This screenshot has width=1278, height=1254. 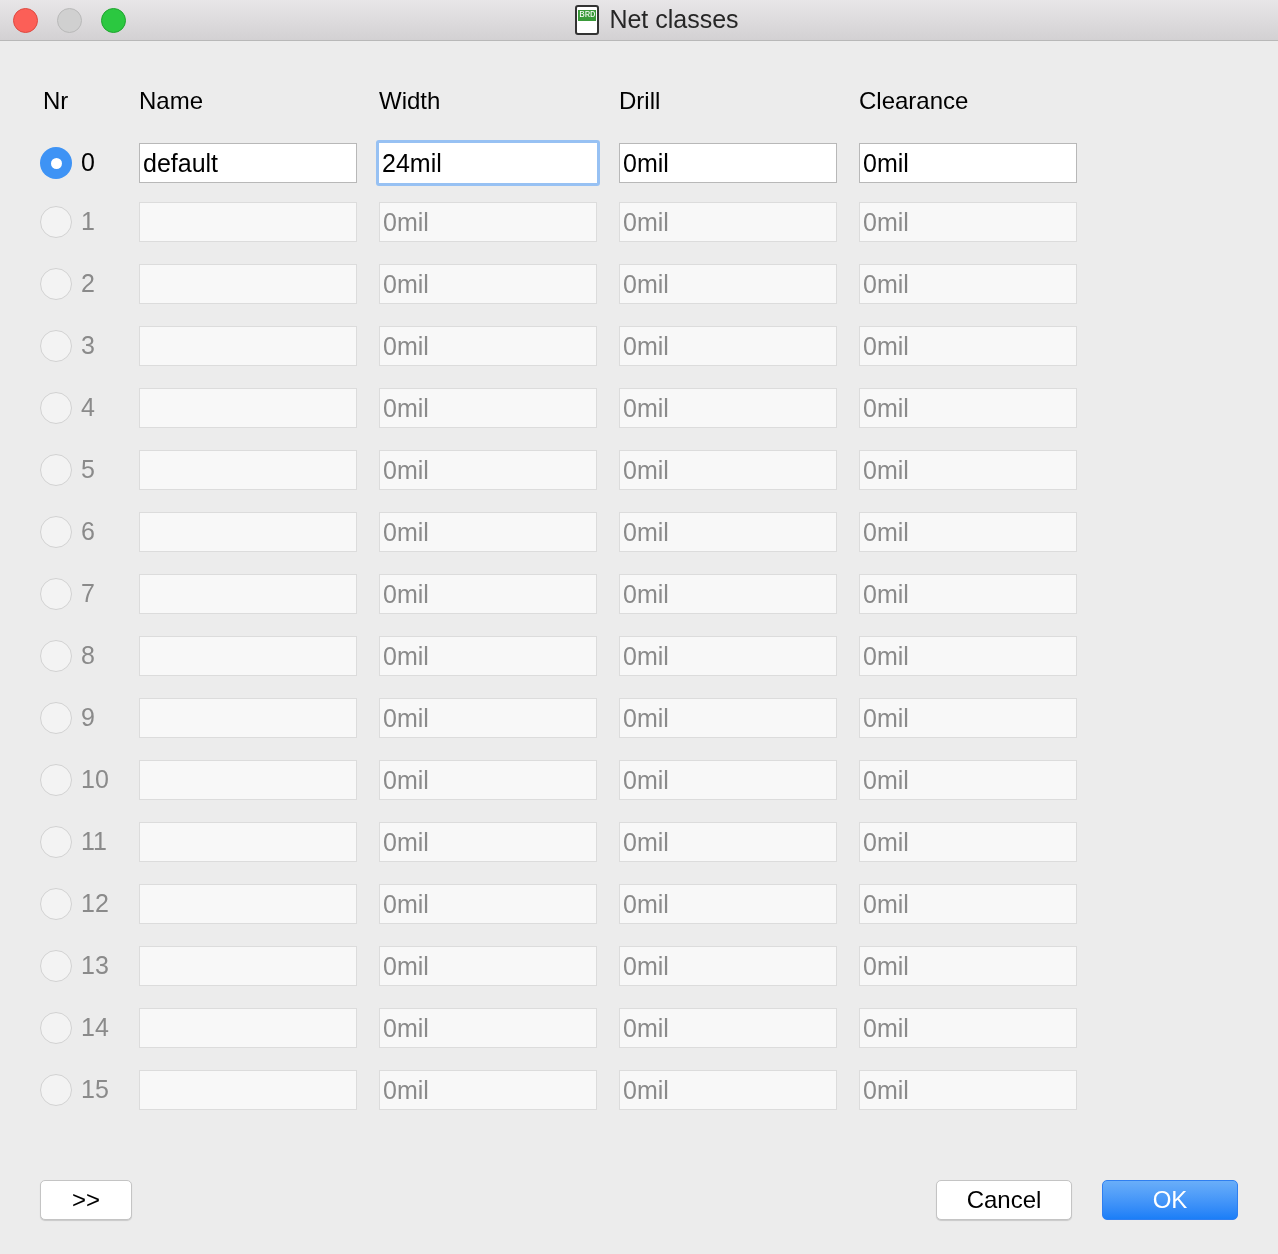 I want to click on minimize-button, so click(x=69, y=20).